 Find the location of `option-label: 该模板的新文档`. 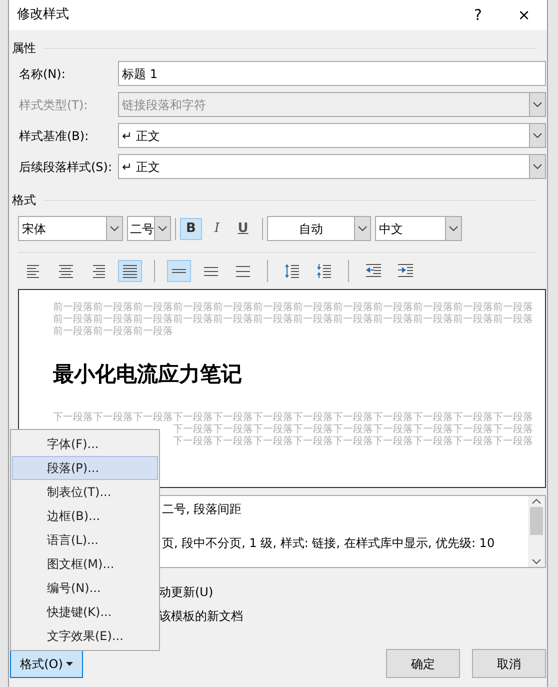

option-label: 该模板的新文档 is located at coordinates (201, 616).